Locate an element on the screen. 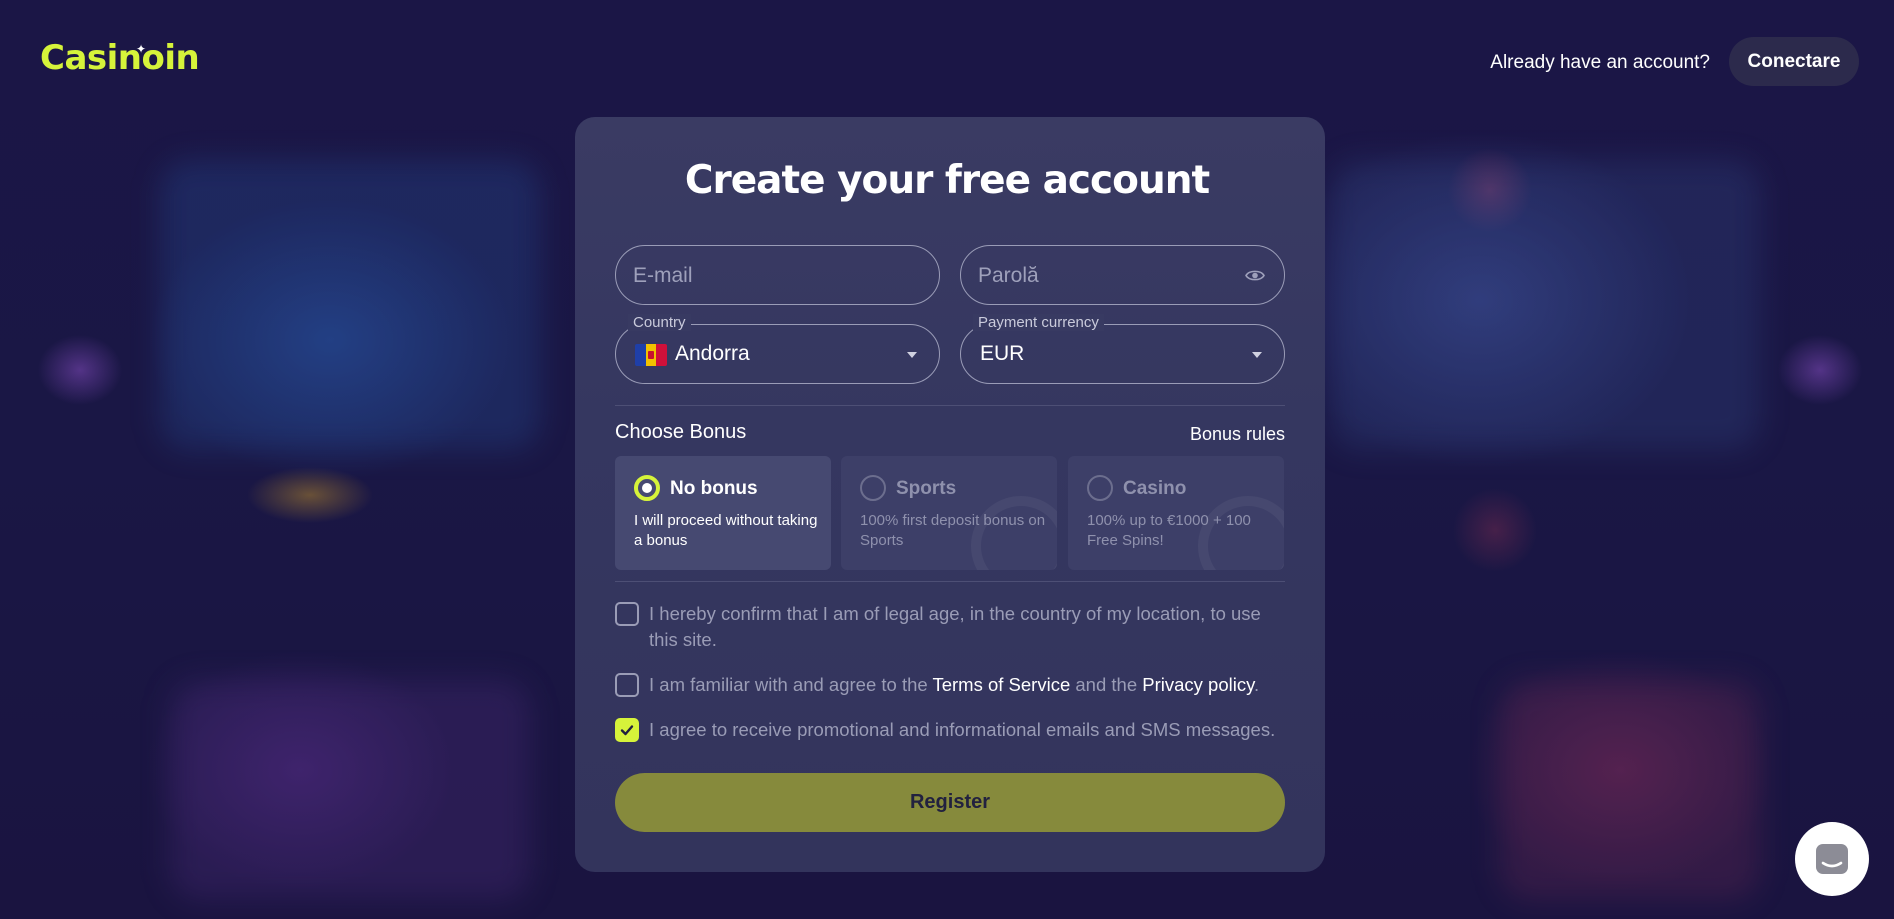 The width and height of the screenshot is (1894, 919). bonus-rules-link: Bonus rules is located at coordinates (1237, 434).